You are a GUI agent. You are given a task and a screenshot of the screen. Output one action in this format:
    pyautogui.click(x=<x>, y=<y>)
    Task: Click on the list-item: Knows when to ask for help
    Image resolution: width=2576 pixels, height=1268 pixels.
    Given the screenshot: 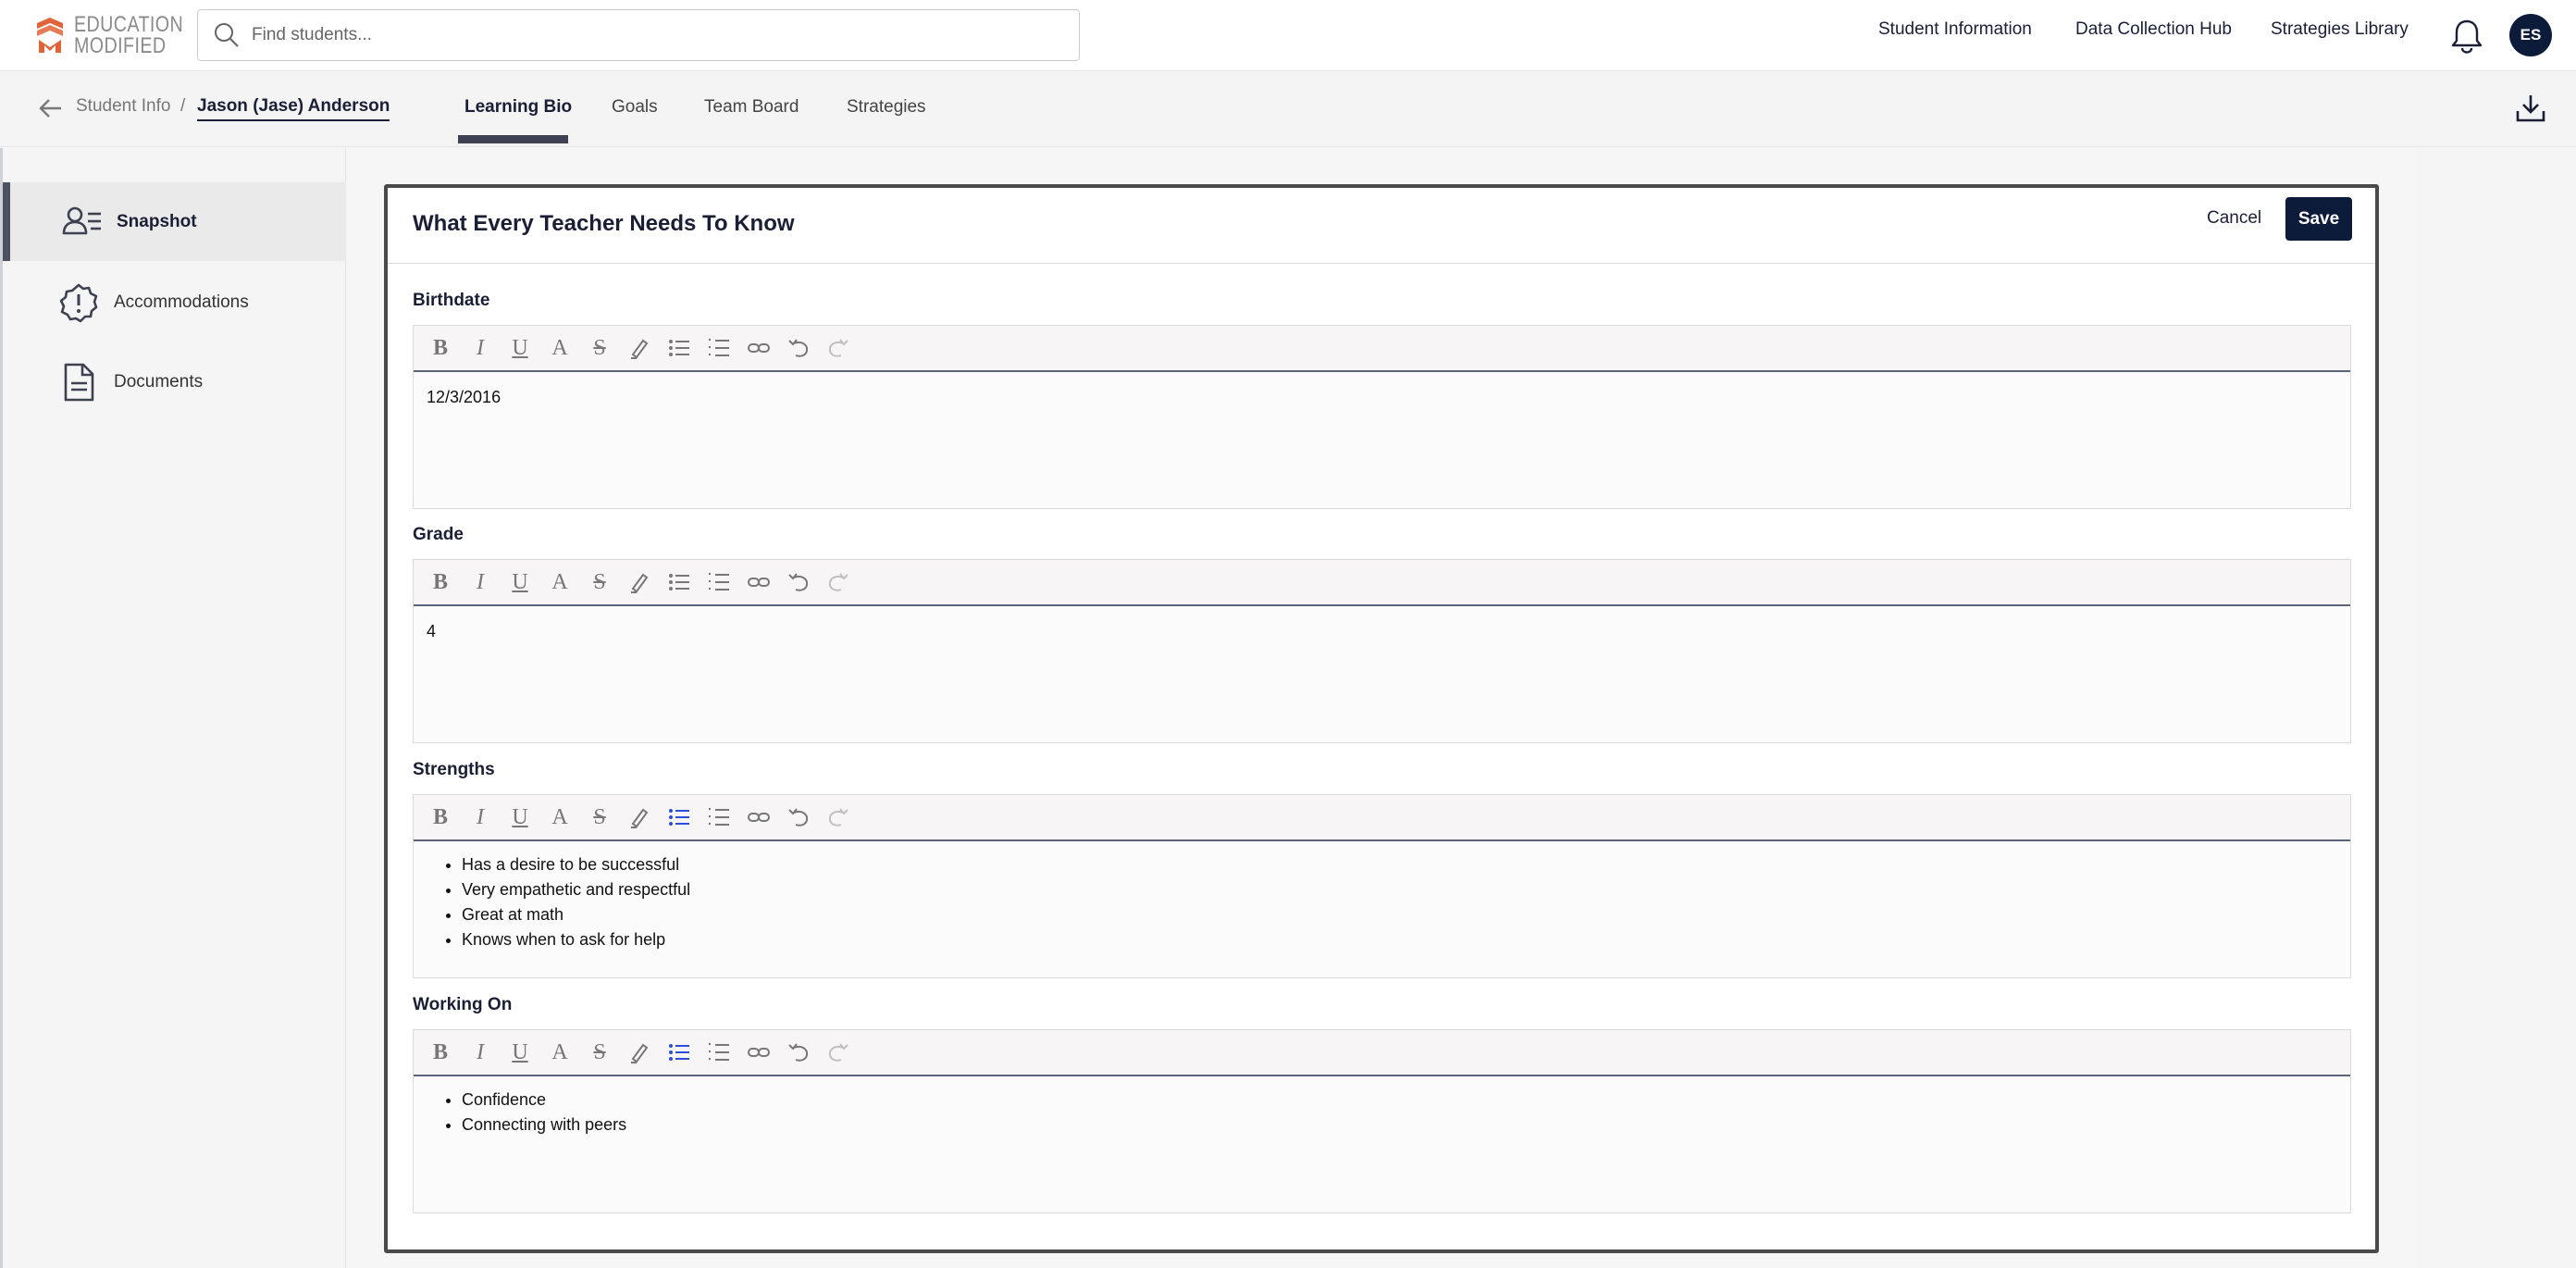 What is the action you would take?
    pyautogui.click(x=1400, y=939)
    